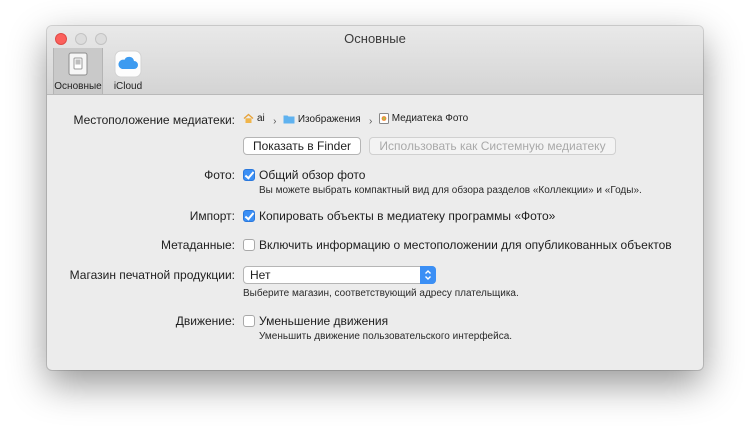 The width and height of the screenshot is (750, 438). I want to click on photos-library-icon, so click(383, 118).